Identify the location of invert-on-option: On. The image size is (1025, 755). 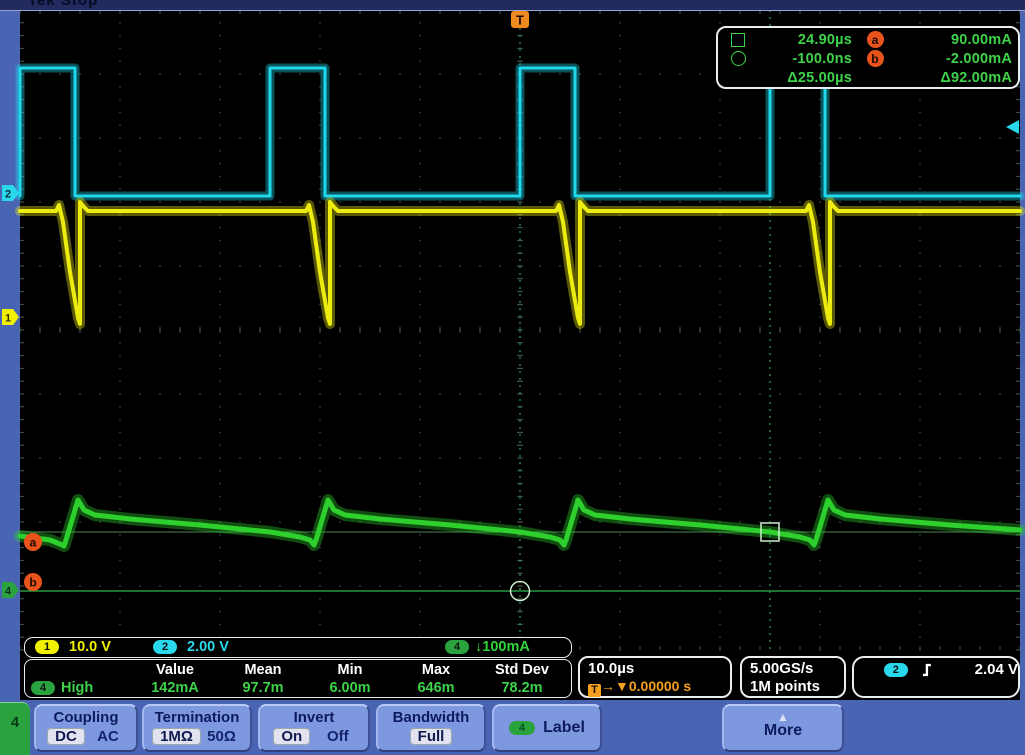
(292, 736).